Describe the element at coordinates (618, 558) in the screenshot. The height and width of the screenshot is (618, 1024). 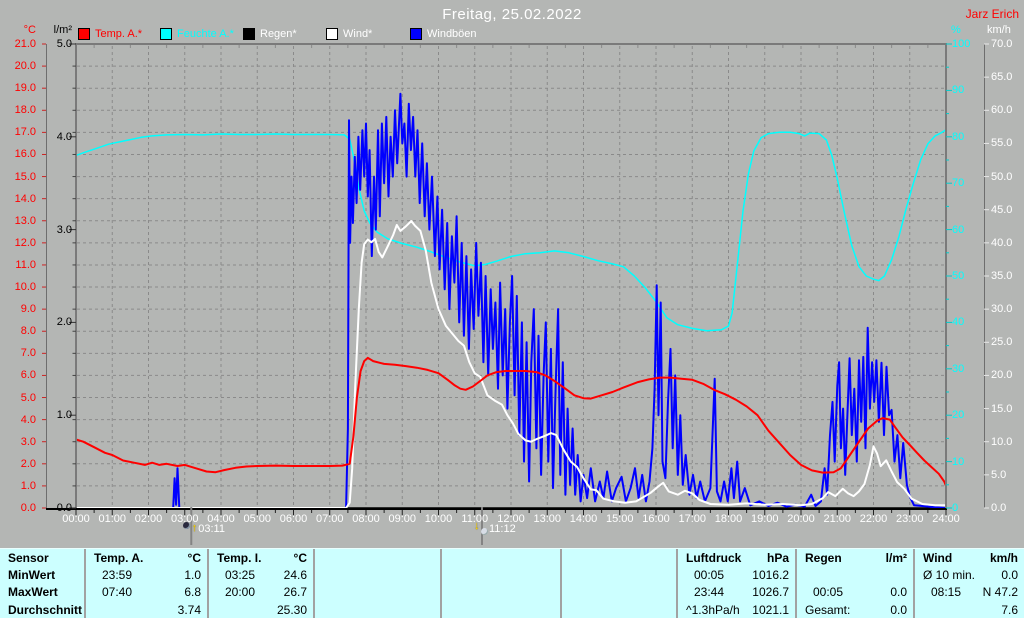
I see `table-group-header` at that location.